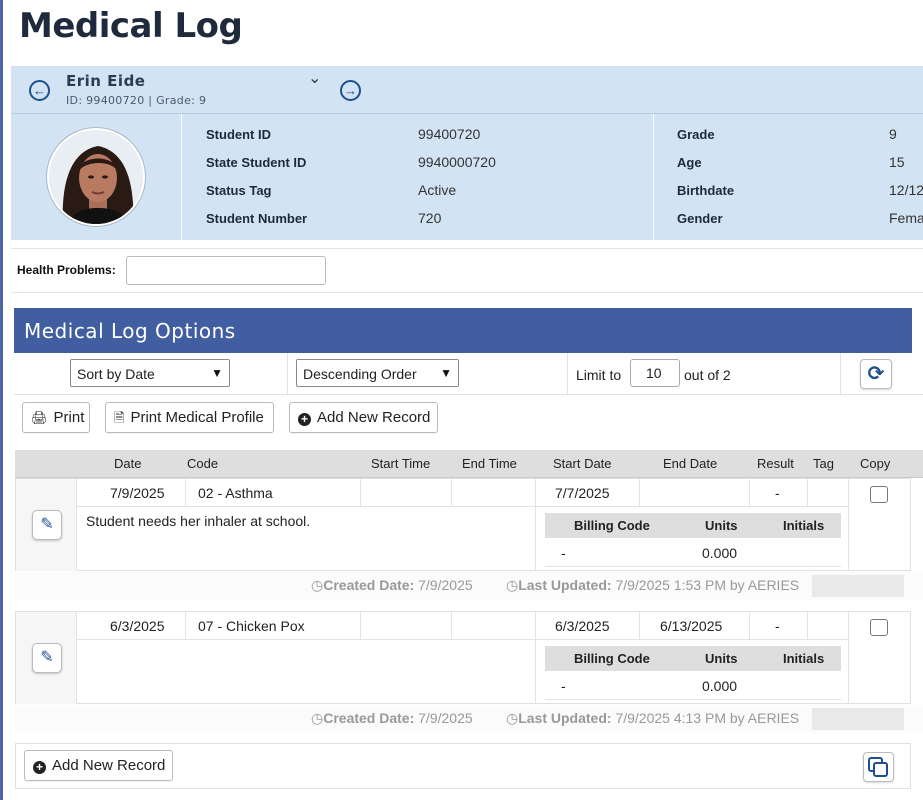  Describe the element at coordinates (489, 463) in the screenshot. I see `th-end-time: End Time` at that location.